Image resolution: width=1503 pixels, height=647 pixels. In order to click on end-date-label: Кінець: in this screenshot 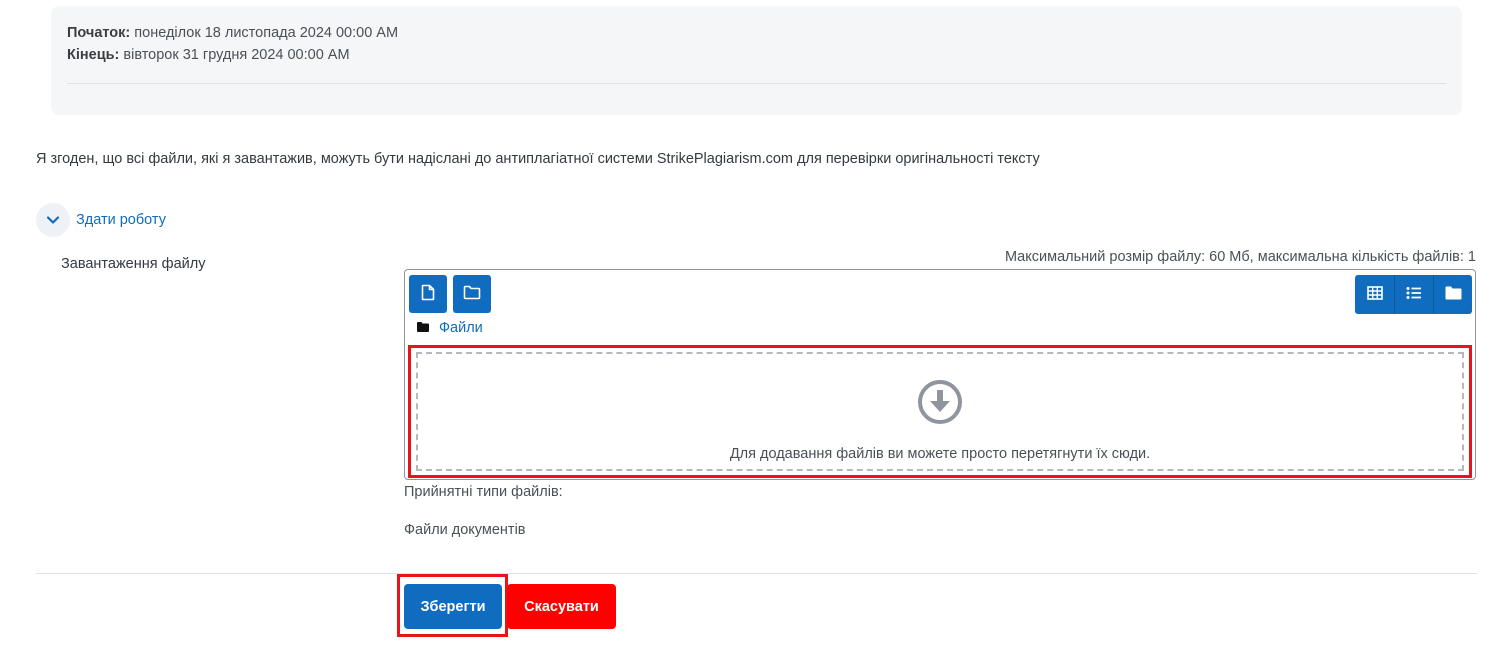, I will do `click(93, 55)`.